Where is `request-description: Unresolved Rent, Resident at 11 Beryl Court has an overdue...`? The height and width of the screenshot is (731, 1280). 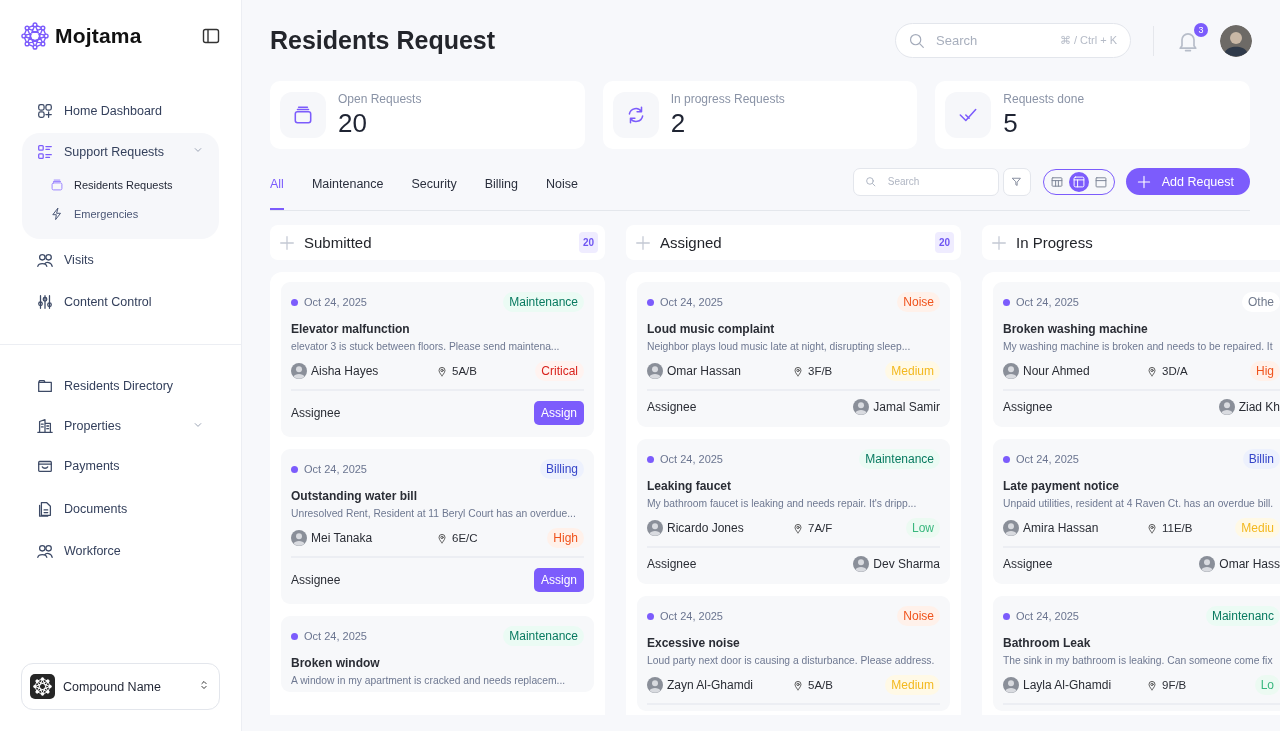
request-description: Unresolved Rent, Resident at 11 Beryl Court has an overdue... is located at coordinates (434, 513).